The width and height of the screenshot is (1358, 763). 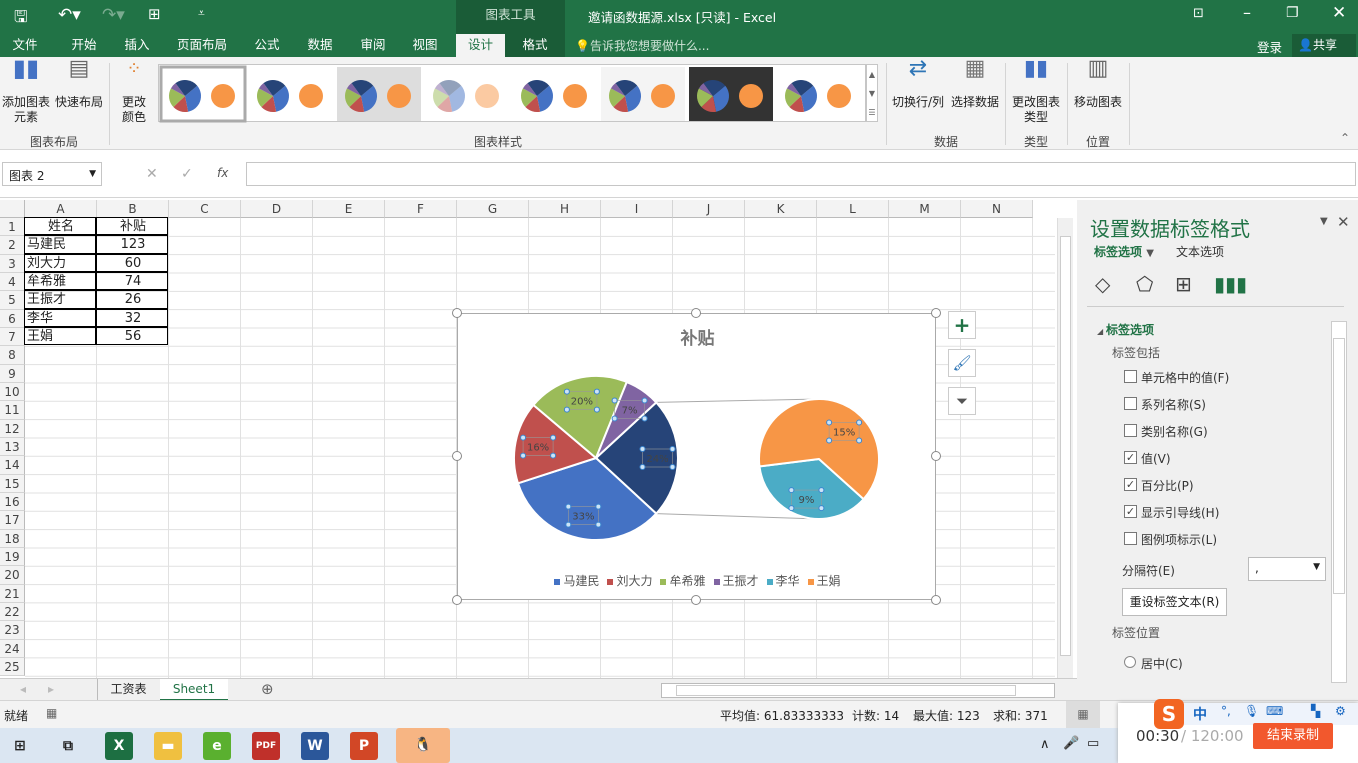 I want to click on cell-B3: 60, so click(x=132, y=262).